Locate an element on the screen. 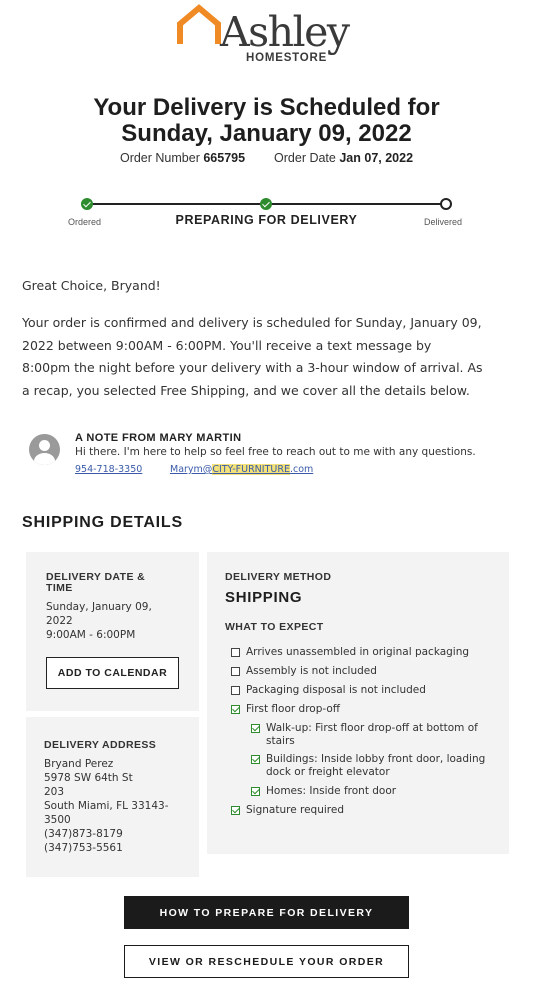  view-reschedule-order-button: VIEW OR RESCHEDULE YOUR ORDER is located at coordinates (266, 961).